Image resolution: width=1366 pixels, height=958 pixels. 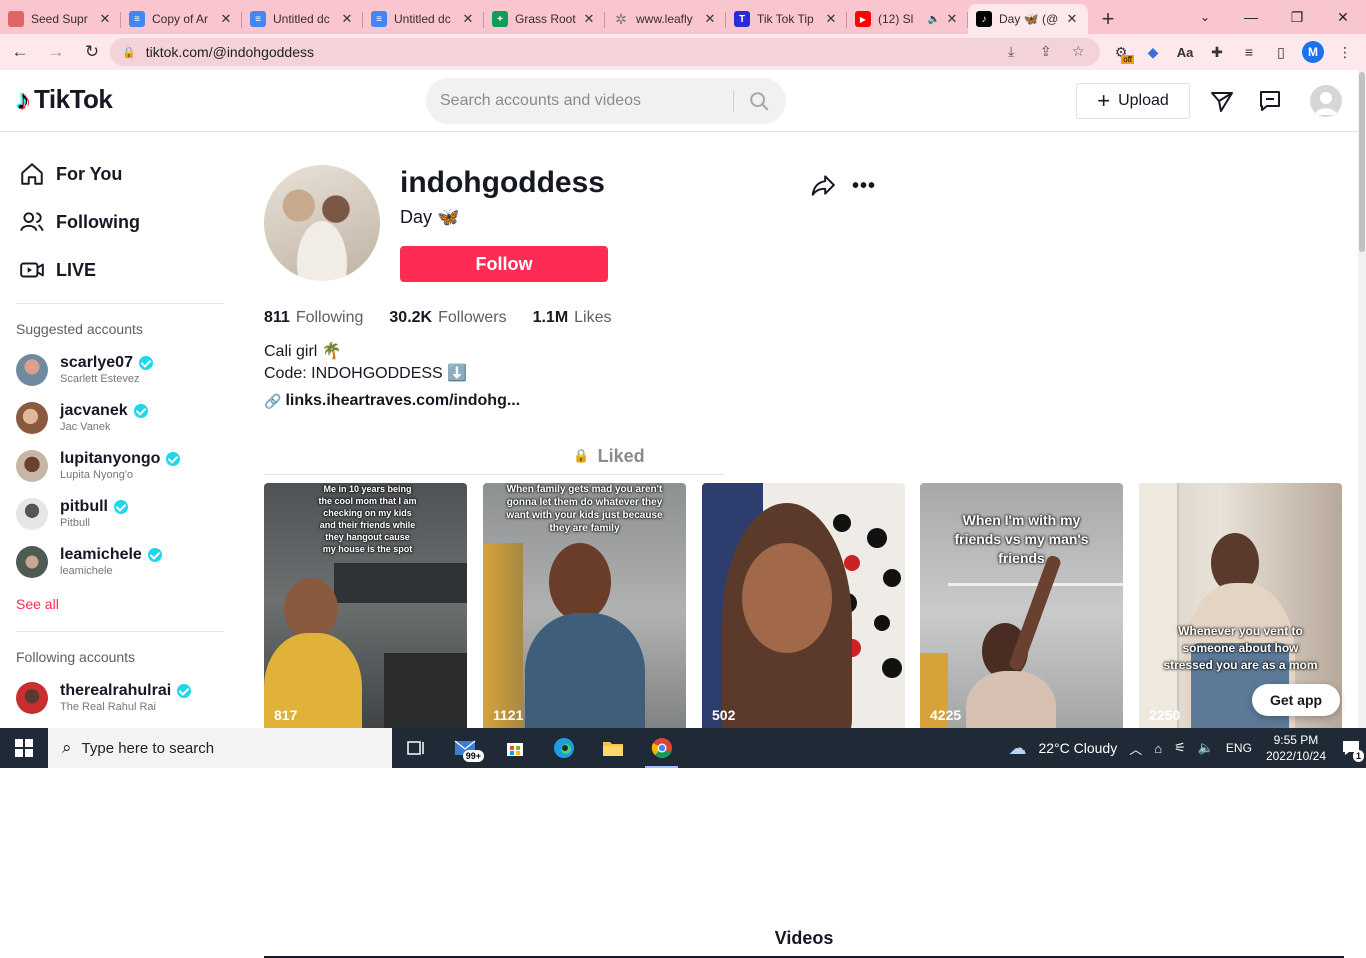 What do you see at coordinates (514, 748) in the screenshot?
I see `microsoft-store-icon` at bounding box center [514, 748].